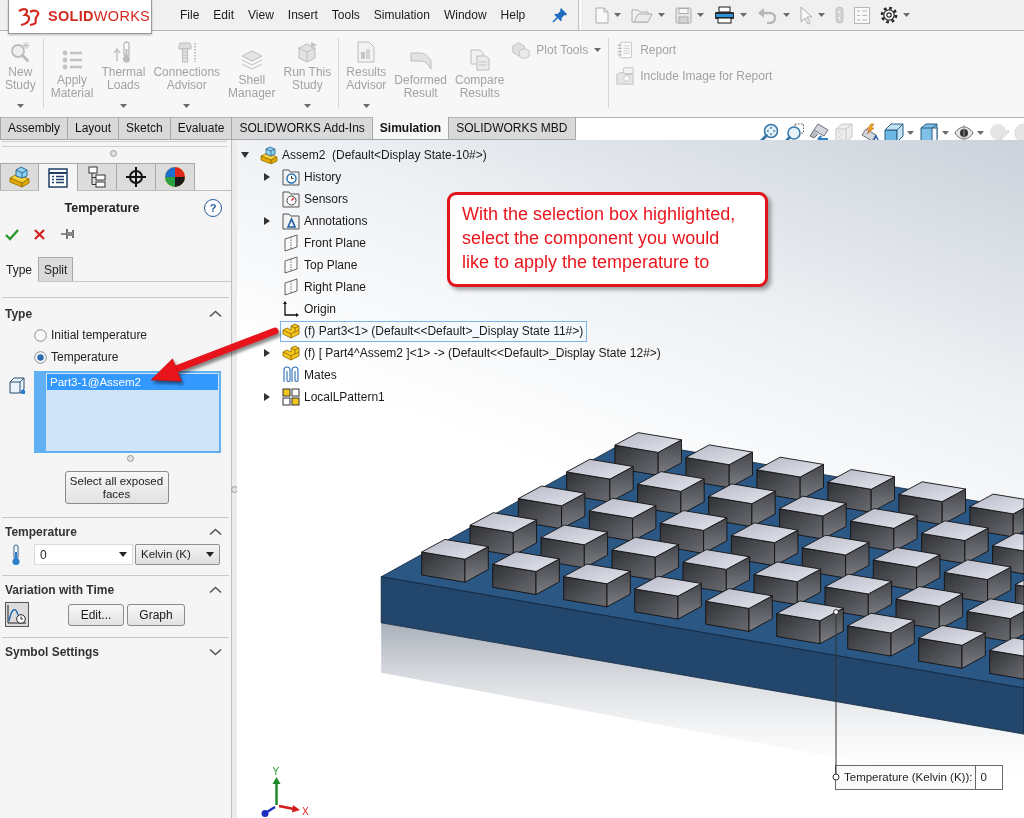 This screenshot has width=1024, height=818. I want to click on ribbon-tab: Assembly, so click(34, 129).